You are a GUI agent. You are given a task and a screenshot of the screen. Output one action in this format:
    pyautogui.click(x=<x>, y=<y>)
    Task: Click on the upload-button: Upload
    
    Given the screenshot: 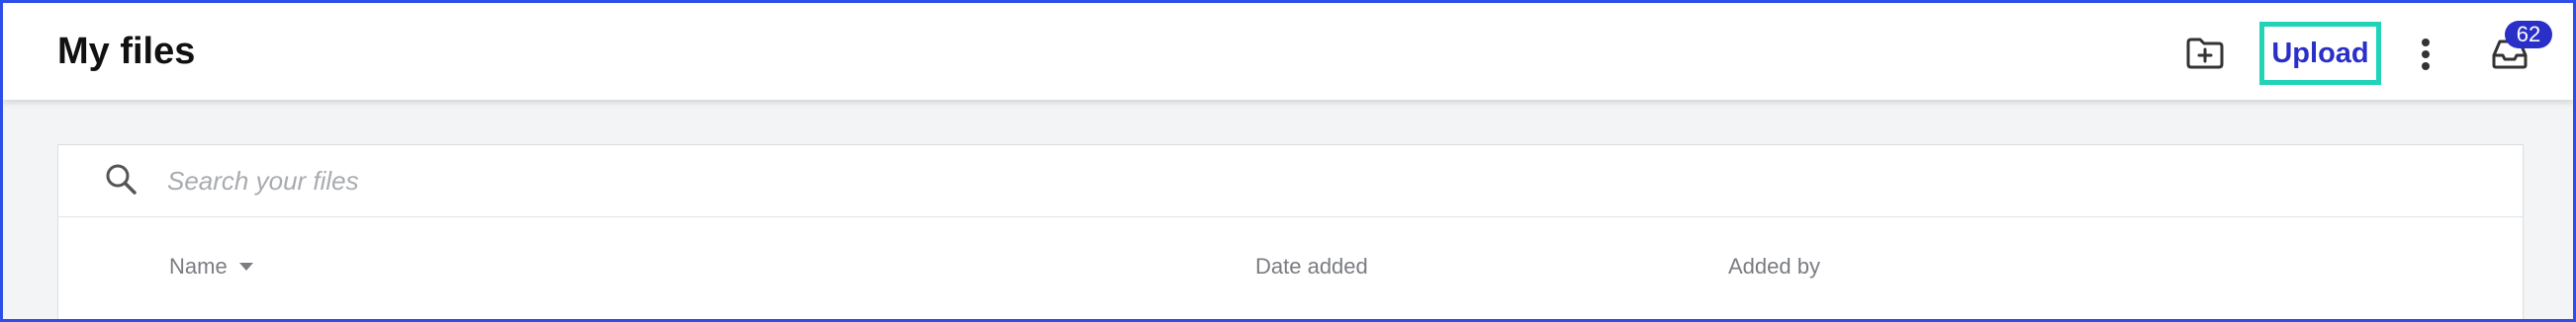 What is the action you would take?
    pyautogui.click(x=2320, y=53)
    